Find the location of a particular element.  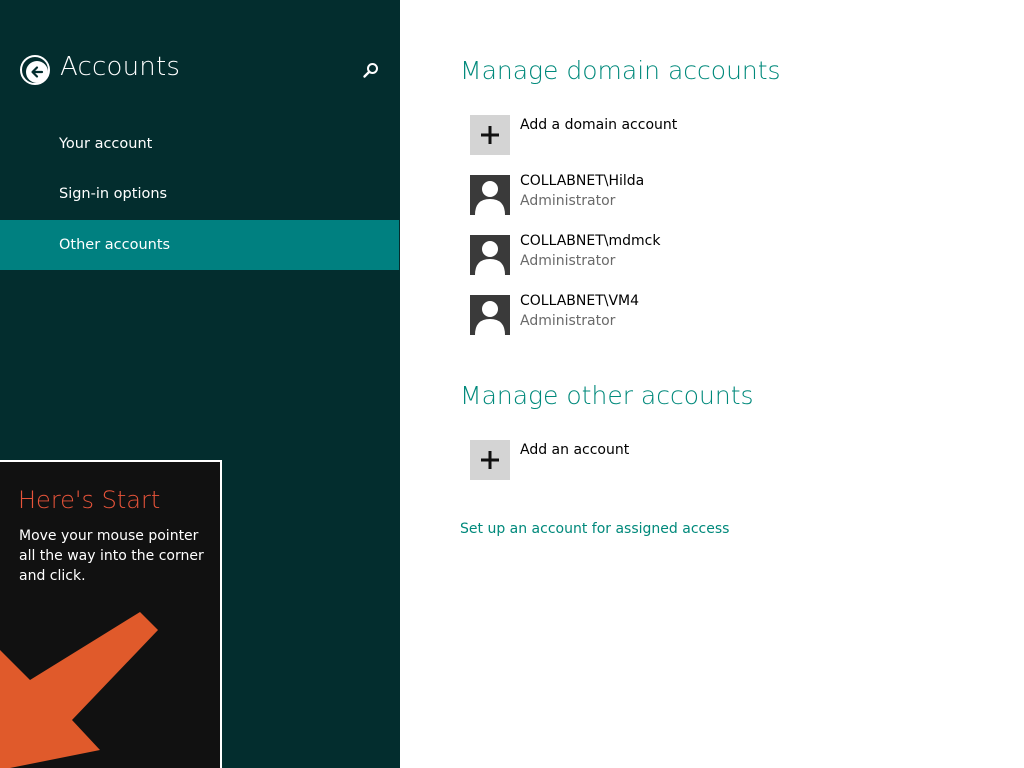

account-name: COLLABNET\VM4 is located at coordinates (580, 301).